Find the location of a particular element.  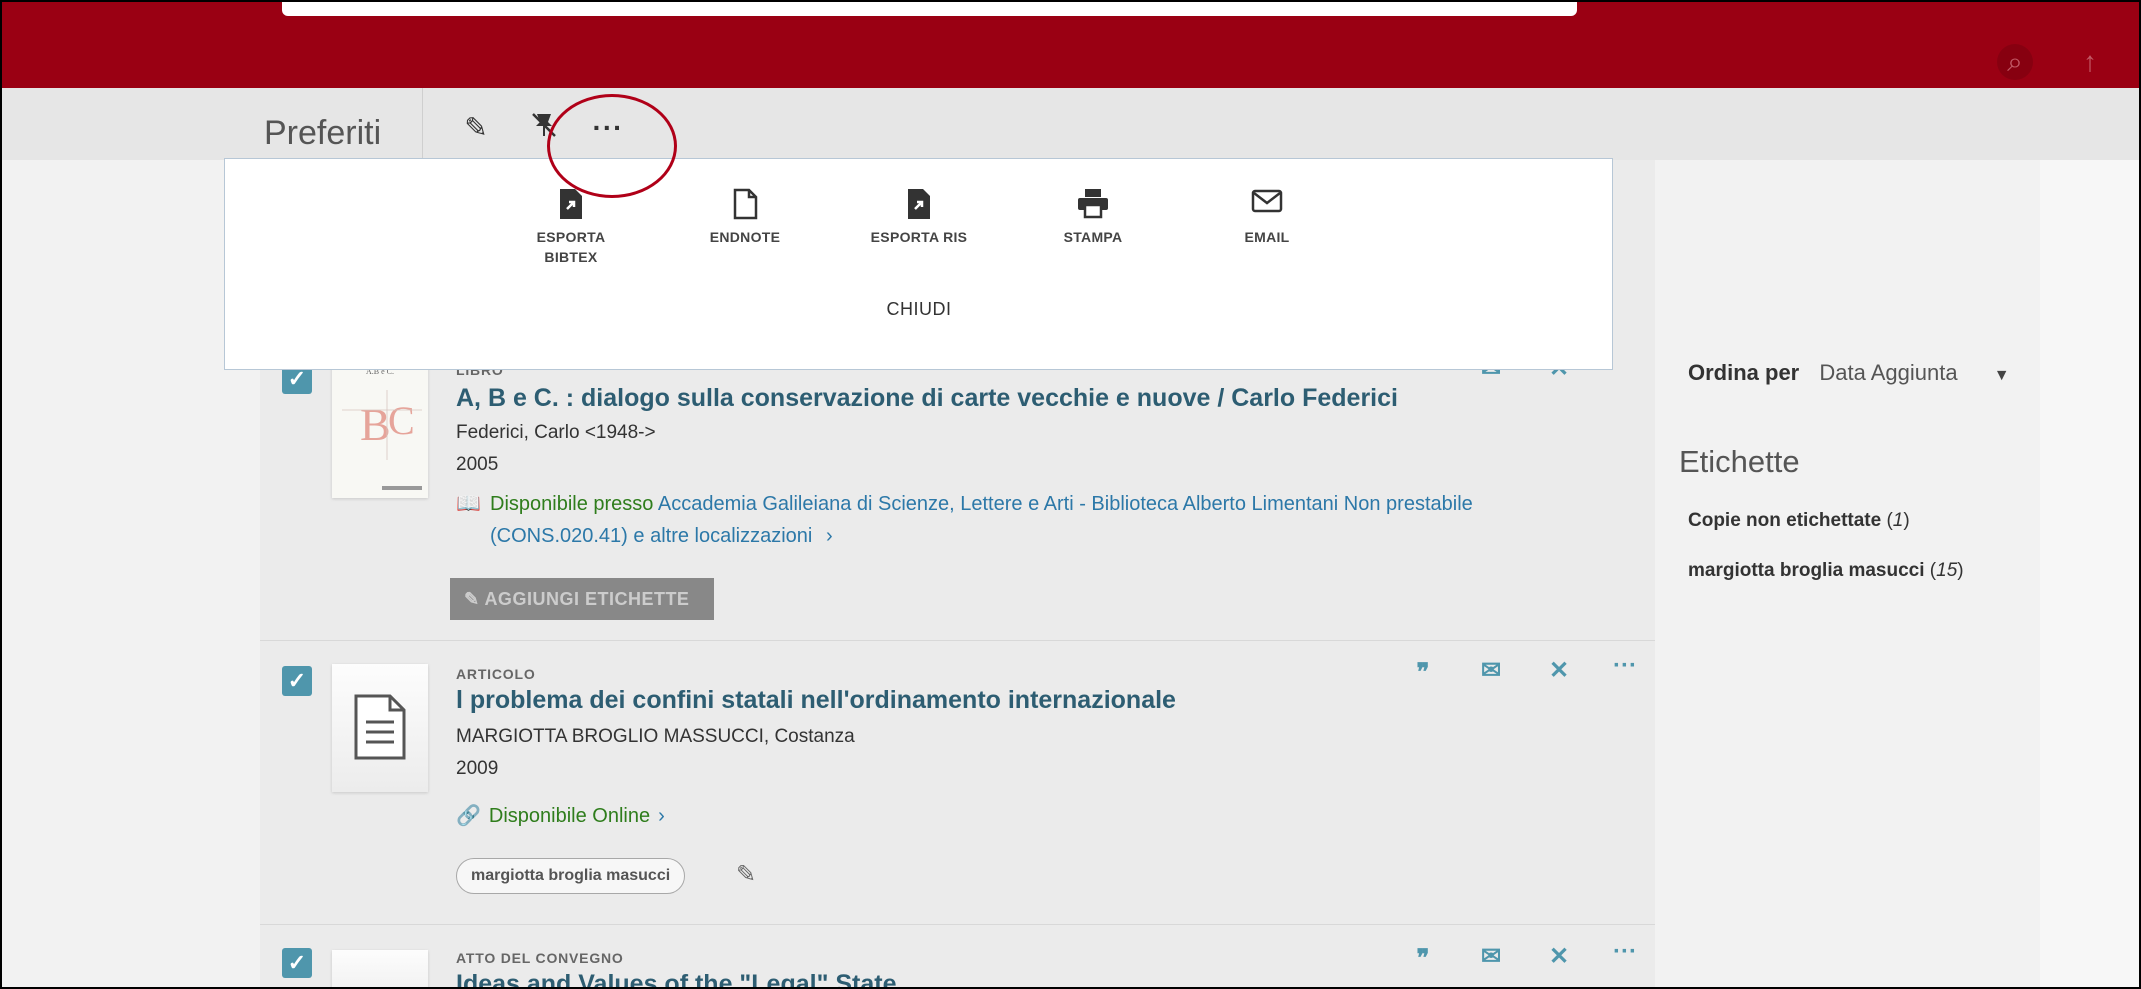

caret-down-icon: ▼ is located at coordinates (2001, 375).